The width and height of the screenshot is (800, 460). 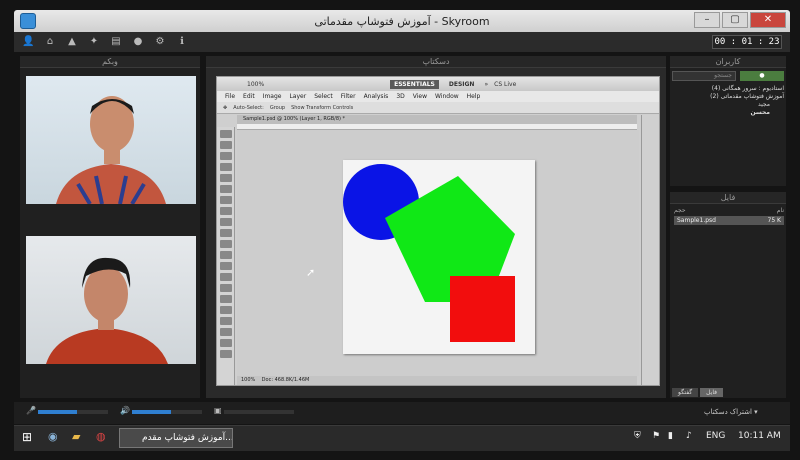 What do you see at coordinates (53, 436) in the screenshot?
I see `network-app-icon: ◉` at bounding box center [53, 436].